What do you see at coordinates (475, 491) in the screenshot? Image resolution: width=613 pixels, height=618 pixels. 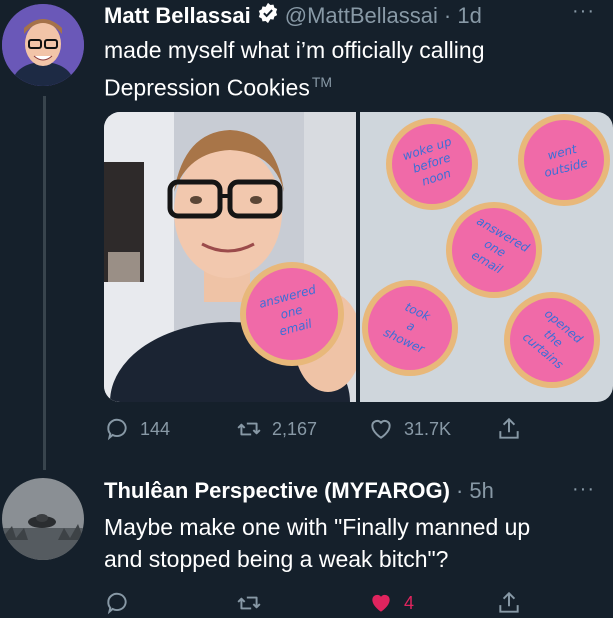 I see `reply-time: · 5h` at bounding box center [475, 491].